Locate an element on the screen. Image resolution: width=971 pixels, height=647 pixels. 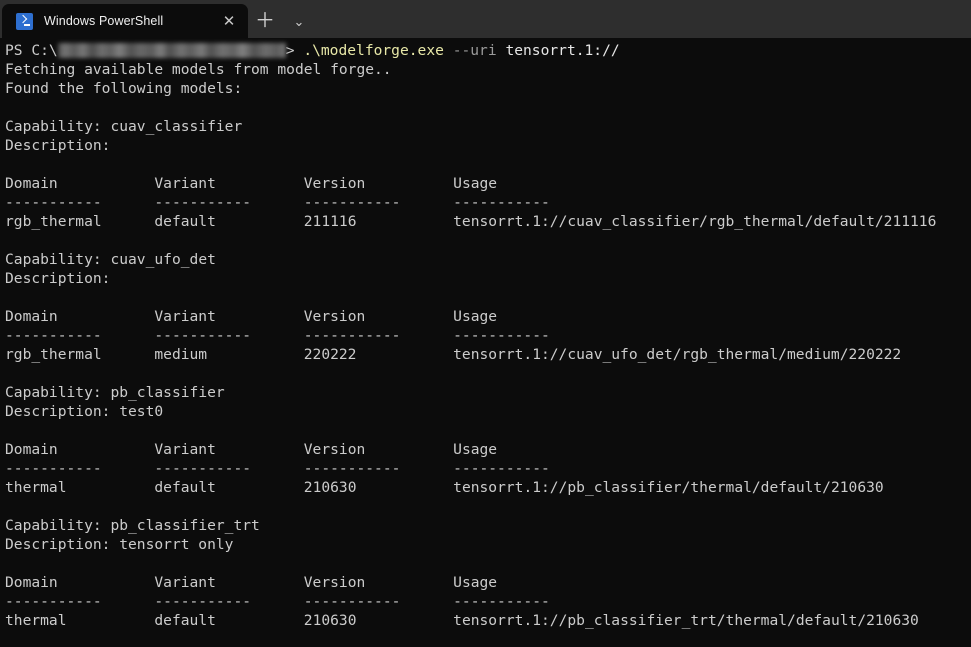
capability-value: pb_classifier_trt is located at coordinates (185, 525).